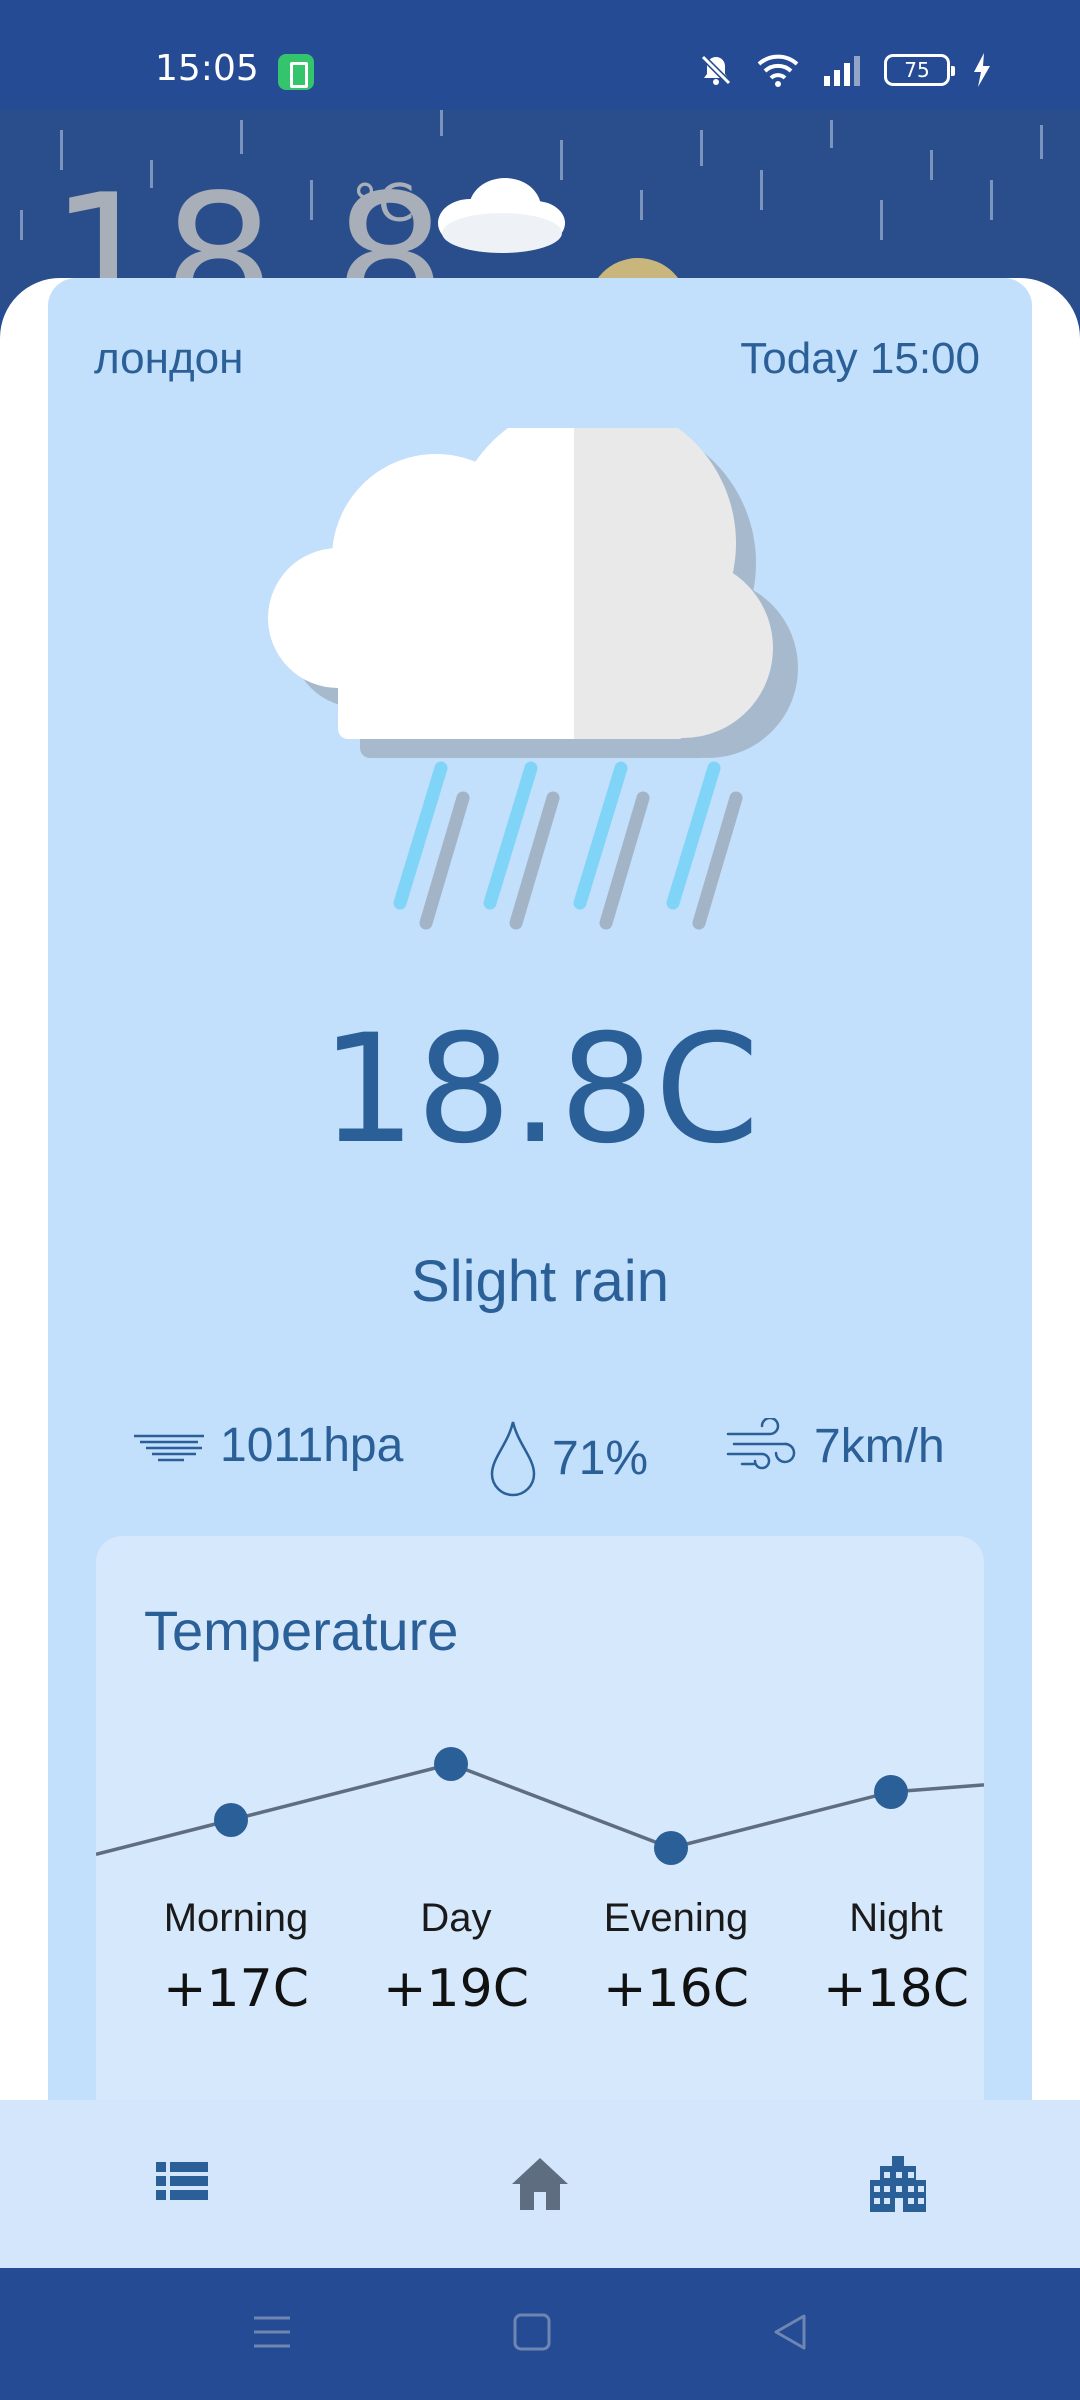  What do you see at coordinates (919, 70) in the screenshot?
I see `battery-icon: 75` at bounding box center [919, 70].